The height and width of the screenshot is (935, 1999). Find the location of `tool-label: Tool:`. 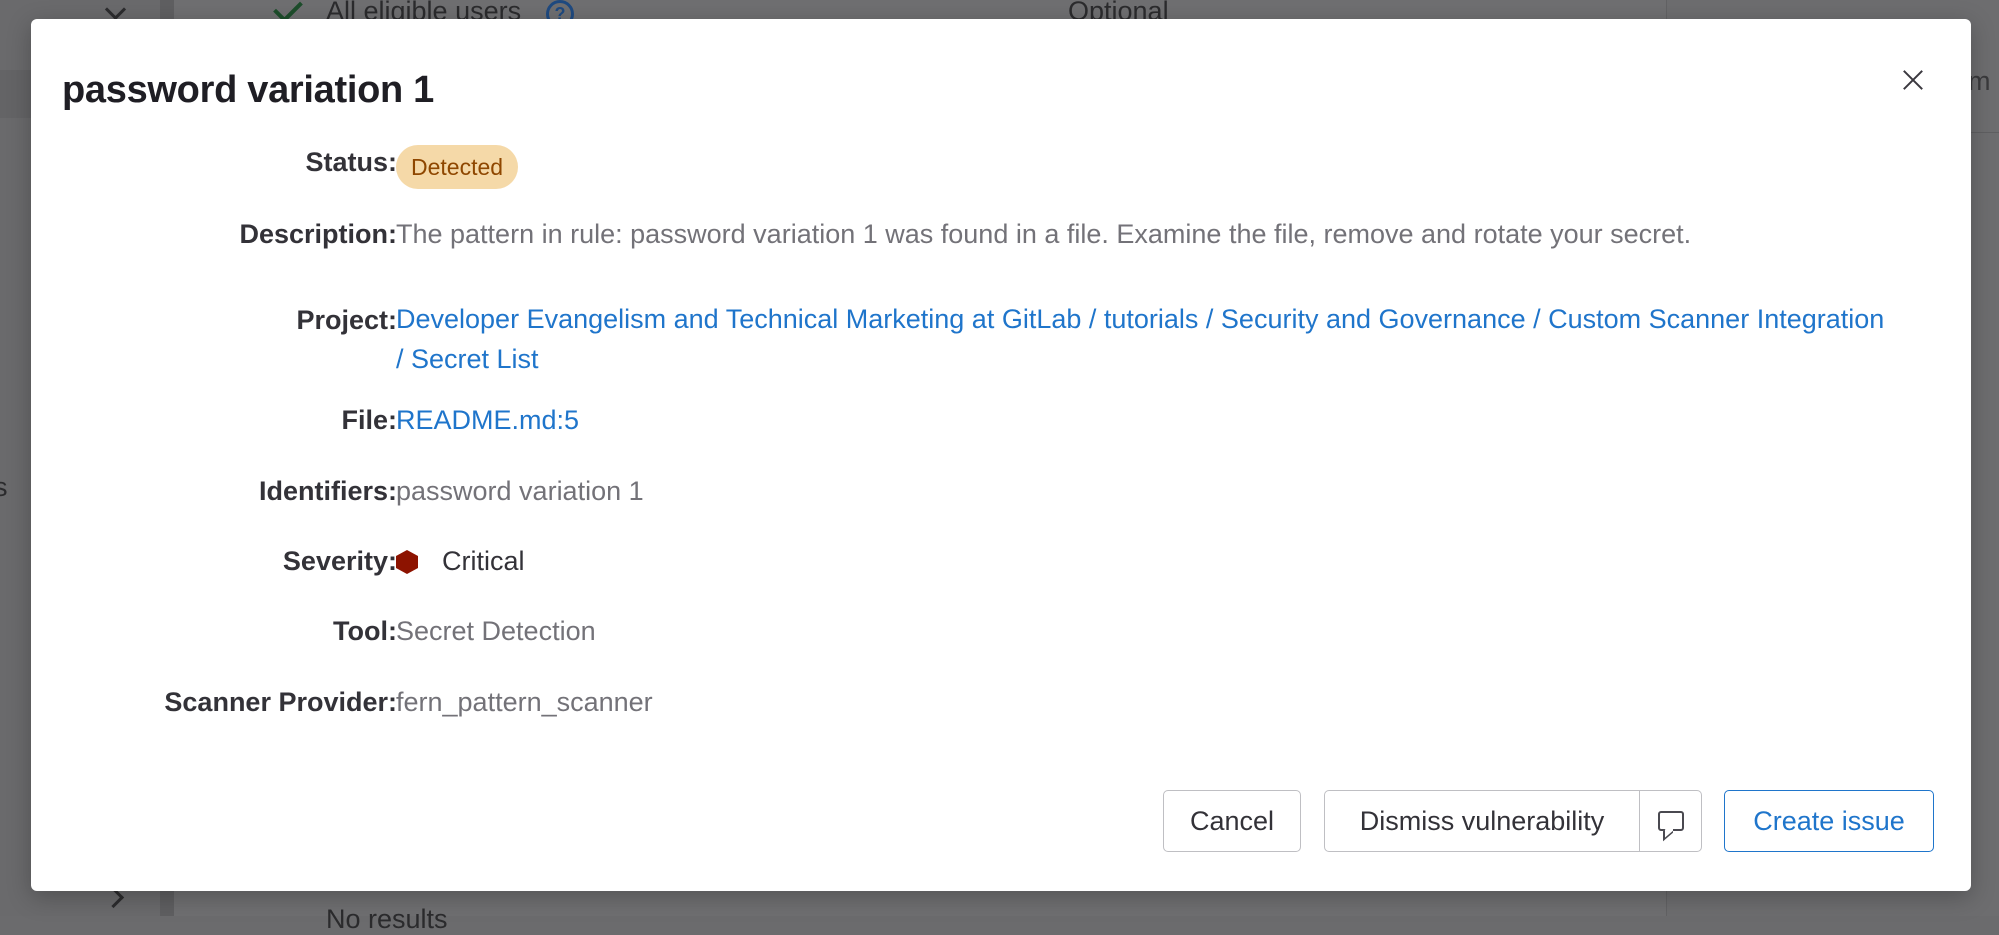

tool-label: Tool: is located at coordinates (365, 631).